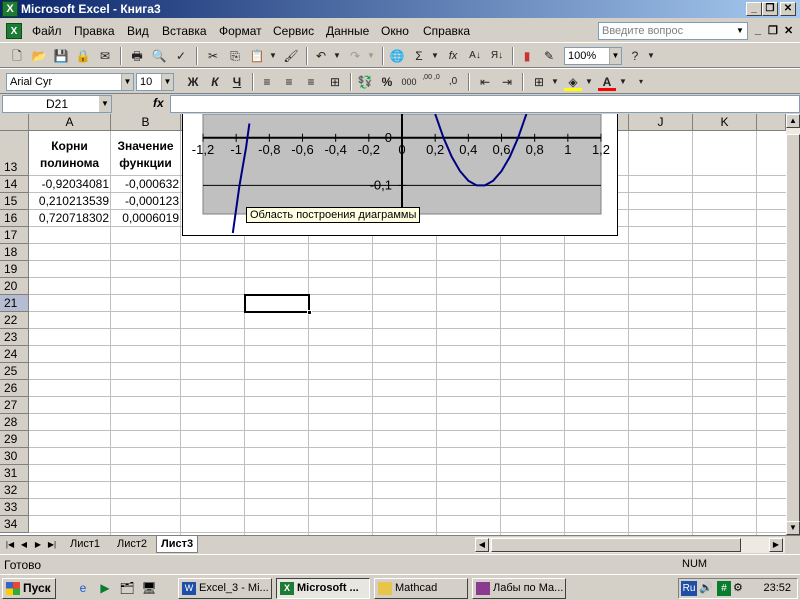  Describe the element at coordinates (793, 324) in the screenshot. I see `vertical-scrollbar: ▲ ▼` at that location.